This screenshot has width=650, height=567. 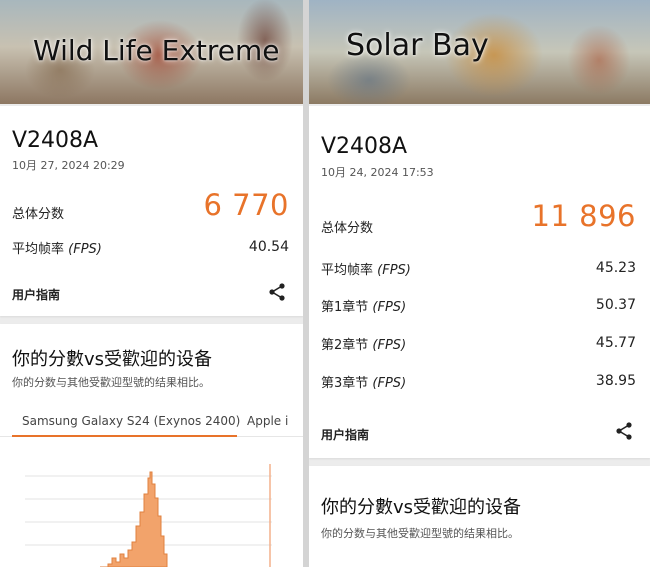 I want to click on chapter-1-label: 第1章节 (FPS), so click(x=363, y=305).